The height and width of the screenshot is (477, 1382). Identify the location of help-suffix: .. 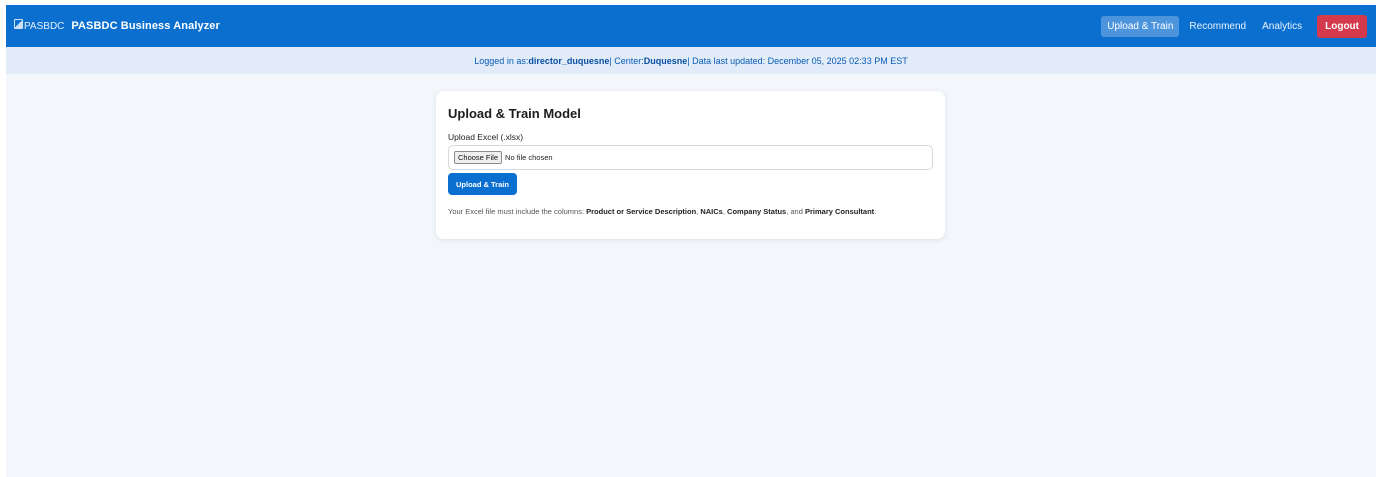
(875, 211).